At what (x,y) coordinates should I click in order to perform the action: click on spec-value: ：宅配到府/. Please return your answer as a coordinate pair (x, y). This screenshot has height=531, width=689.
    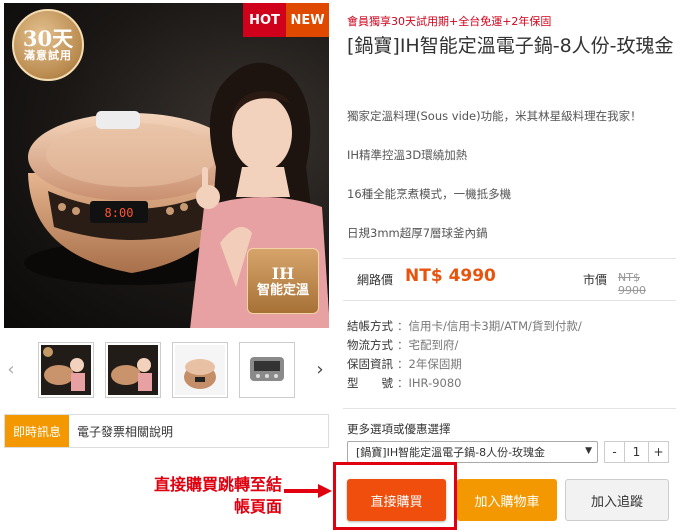
    Looking at the image, I should click on (428, 345).